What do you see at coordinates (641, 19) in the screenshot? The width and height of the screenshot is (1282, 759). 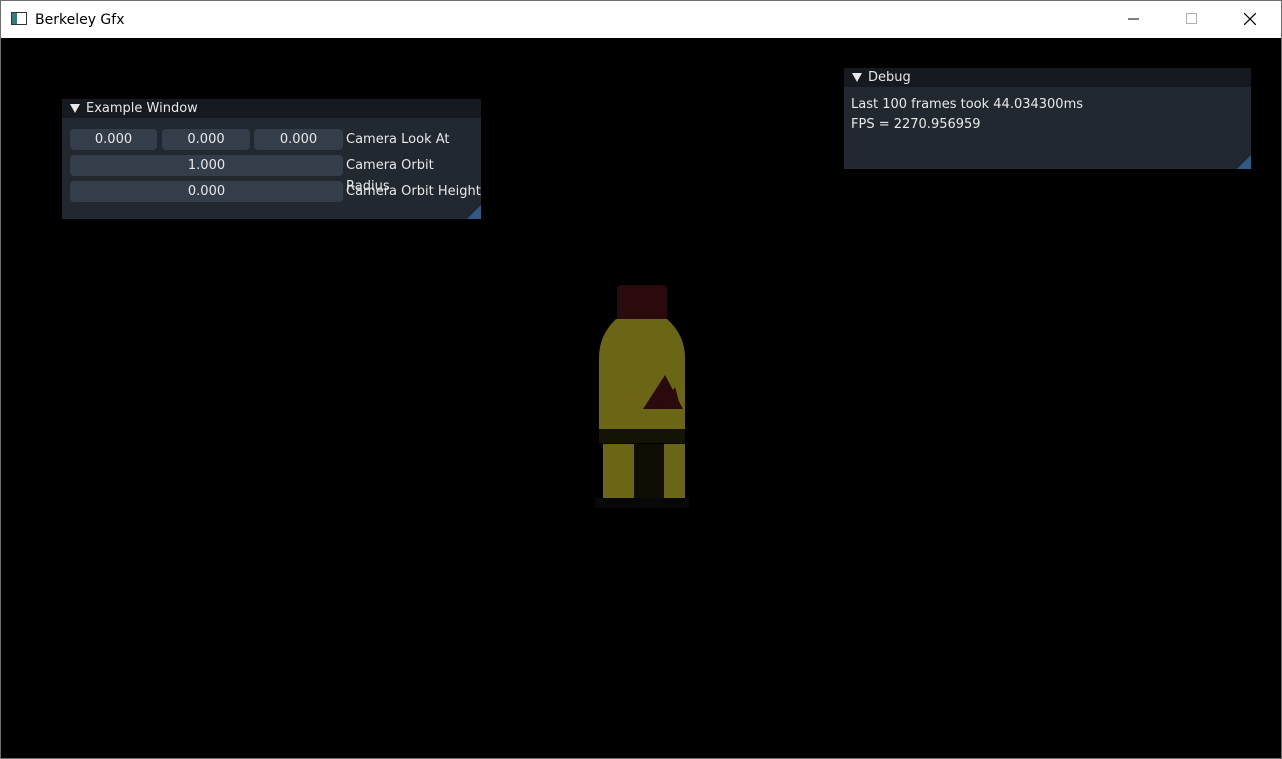 I see `title-bar: Berkeley Gfx` at bounding box center [641, 19].